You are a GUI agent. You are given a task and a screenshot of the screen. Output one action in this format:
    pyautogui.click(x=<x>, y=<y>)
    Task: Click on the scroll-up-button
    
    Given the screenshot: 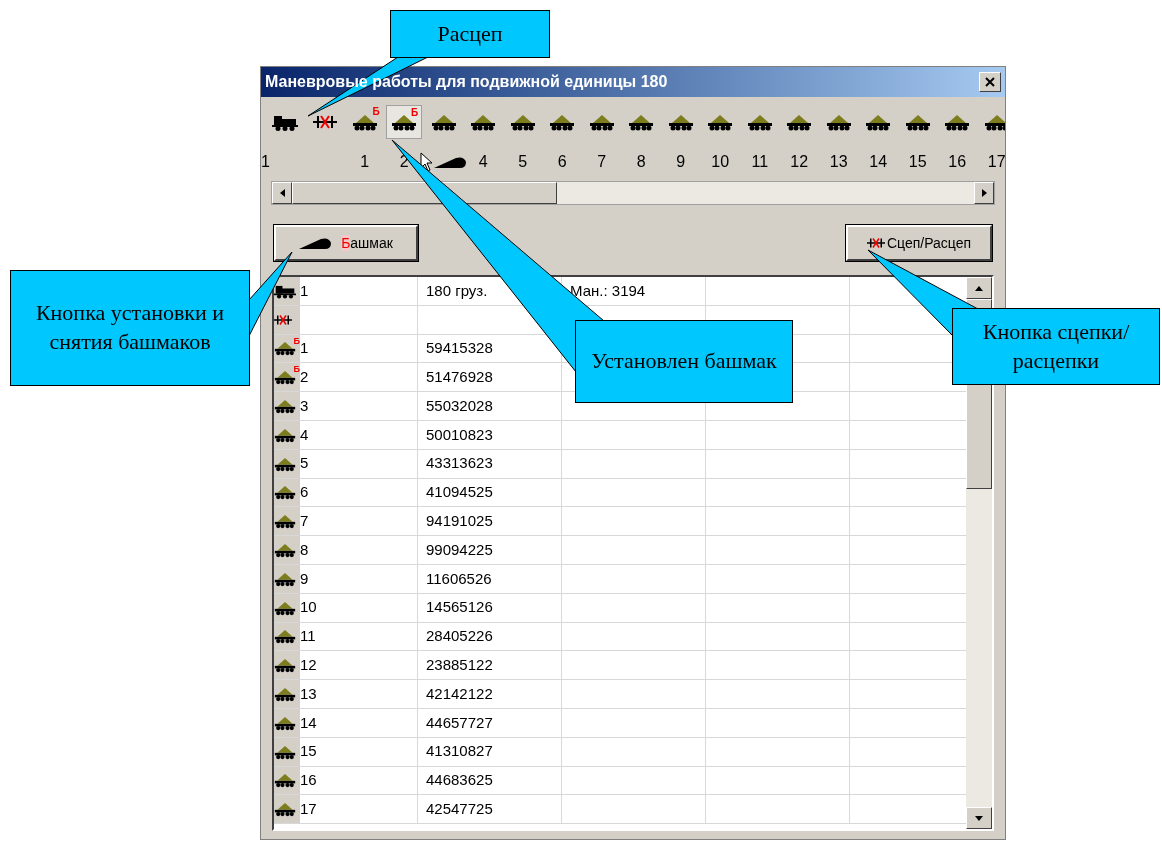 What is the action you would take?
    pyautogui.click(x=979, y=288)
    